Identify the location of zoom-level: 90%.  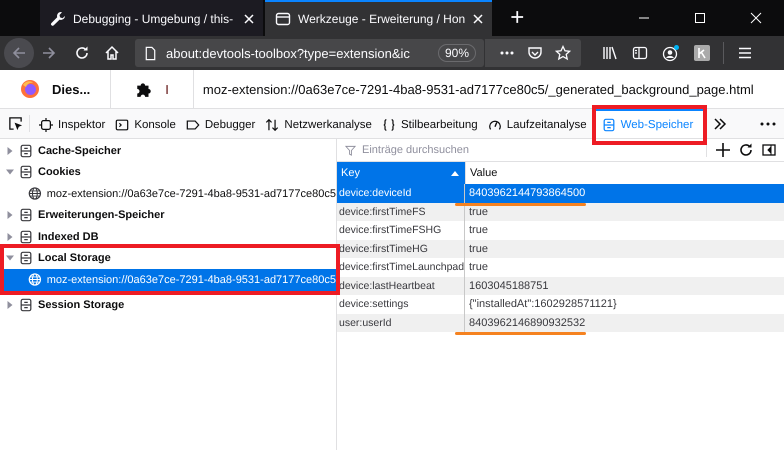
(457, 53).